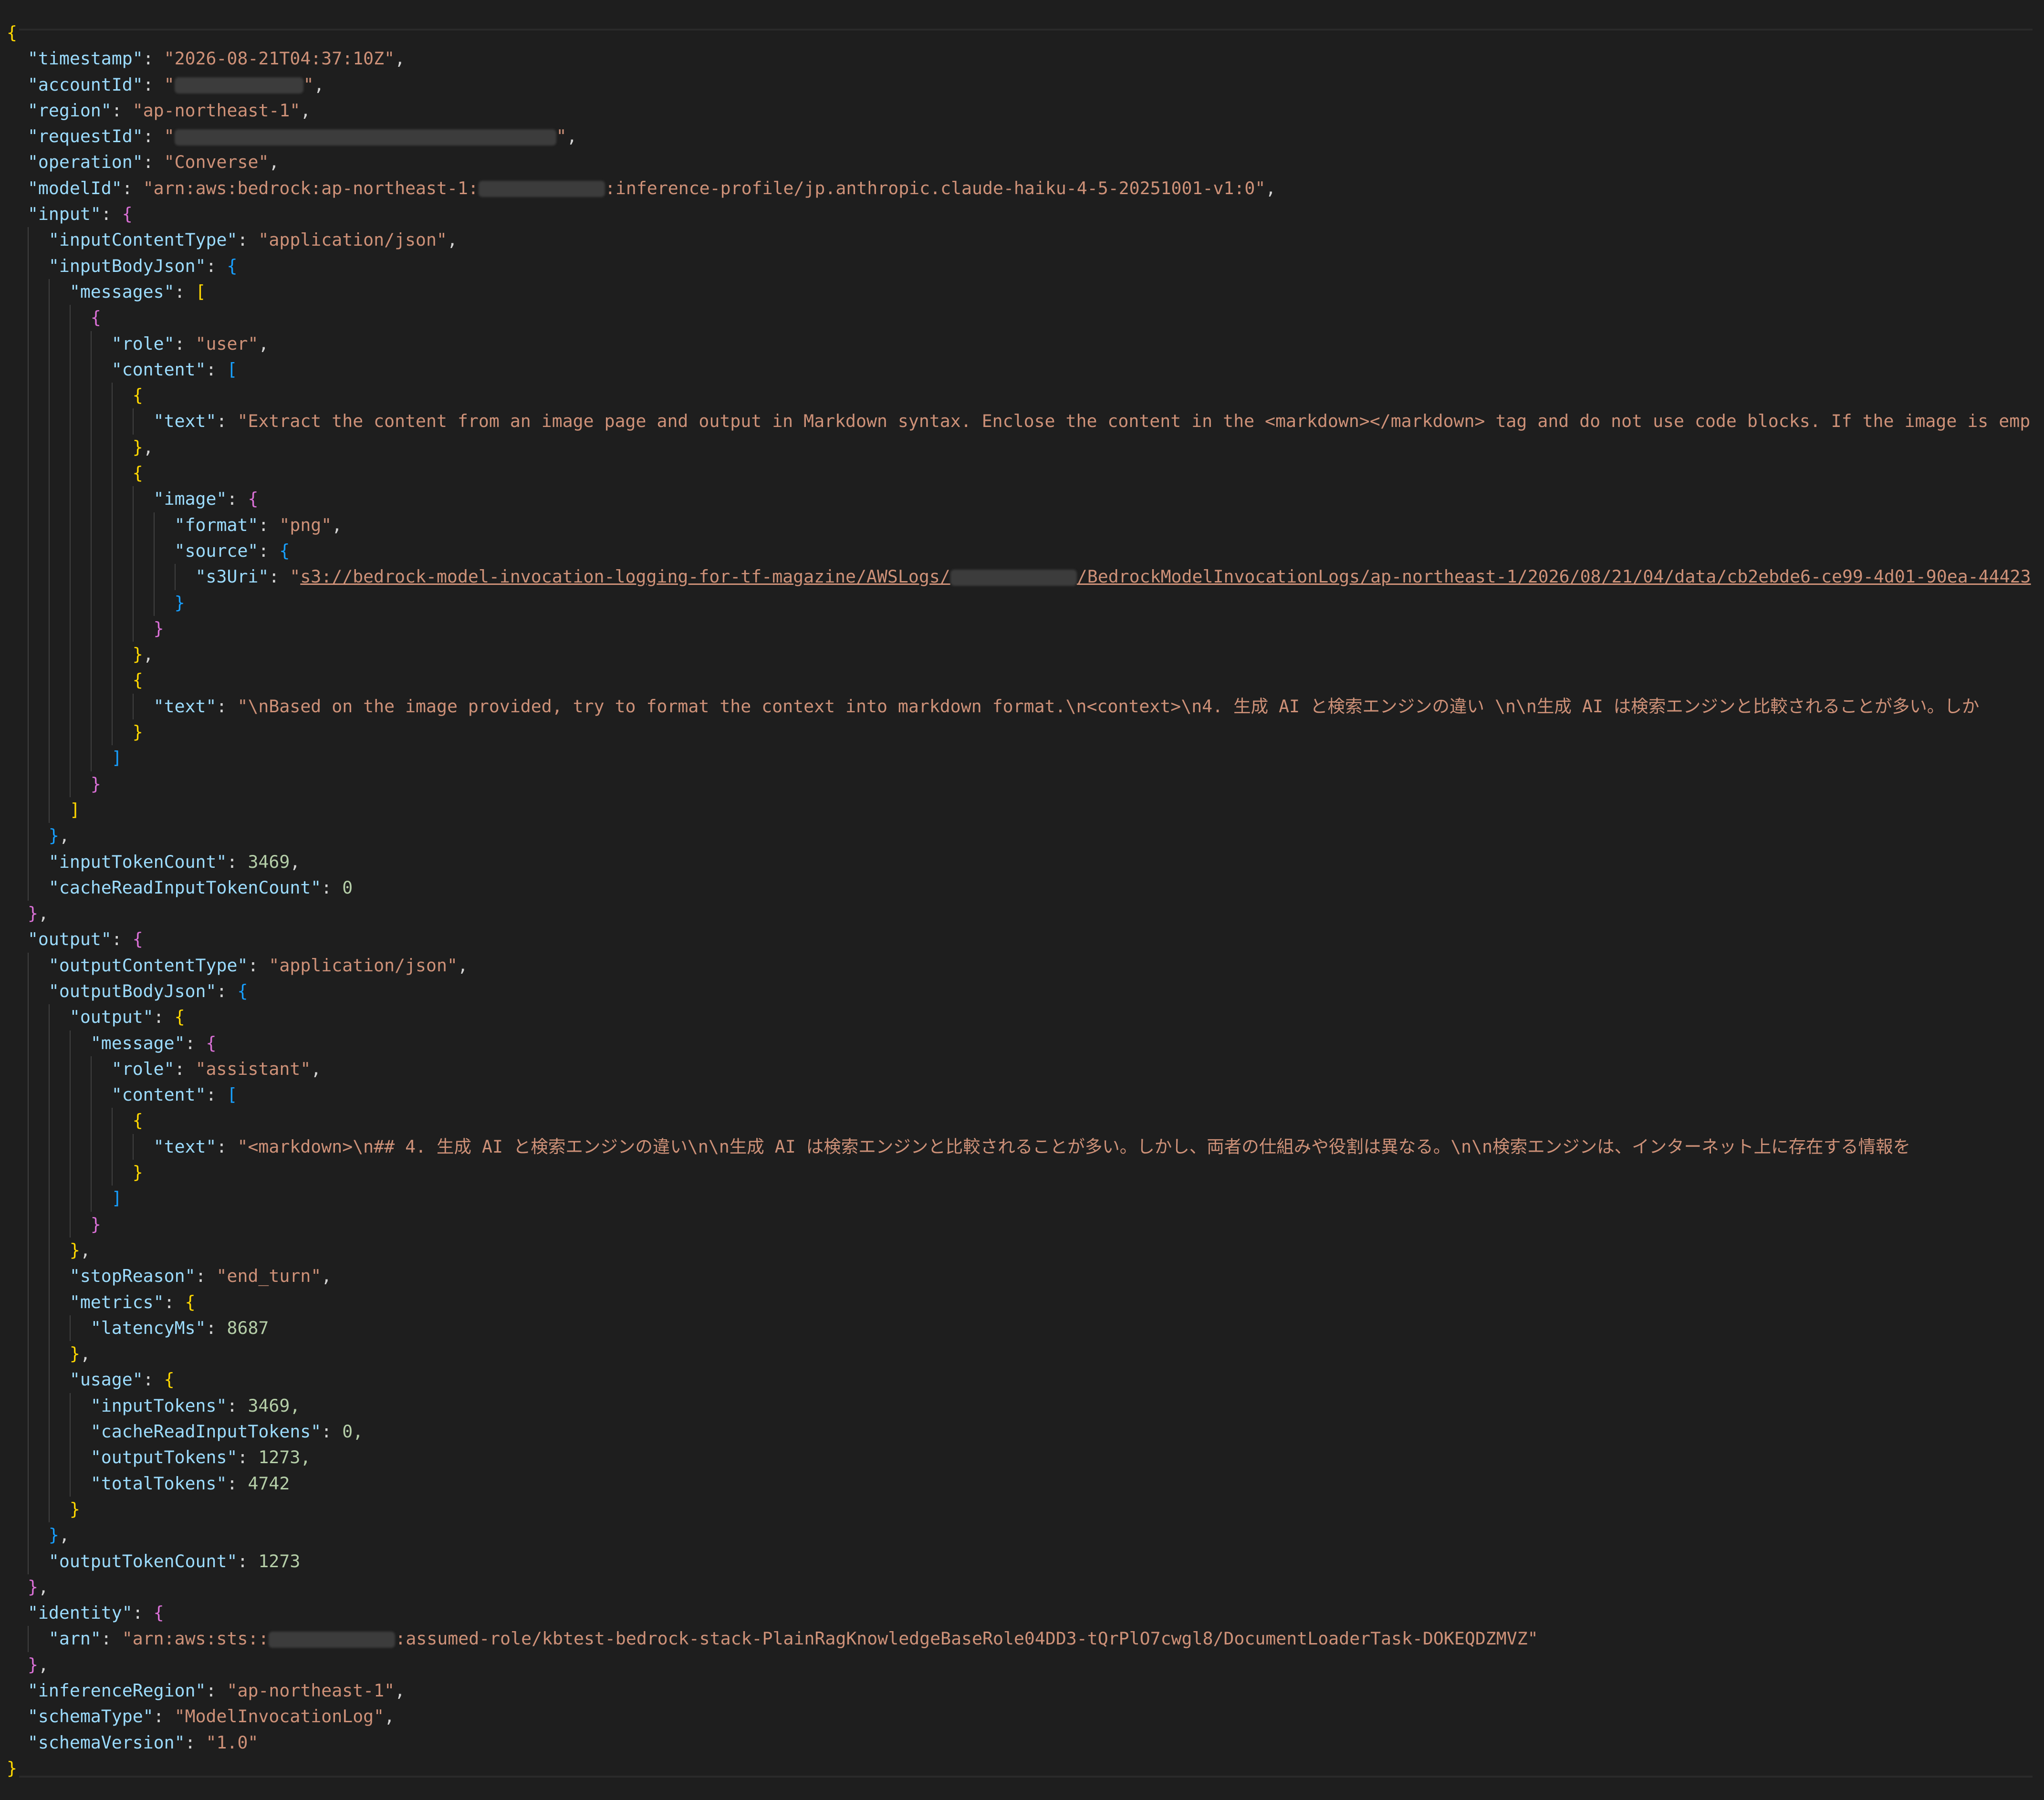  What do you see at coordinates (1023, 862) in the screenshot?
I see `code-line: "inputTokenCount": 3469,` at bounding box center [1023, 862].